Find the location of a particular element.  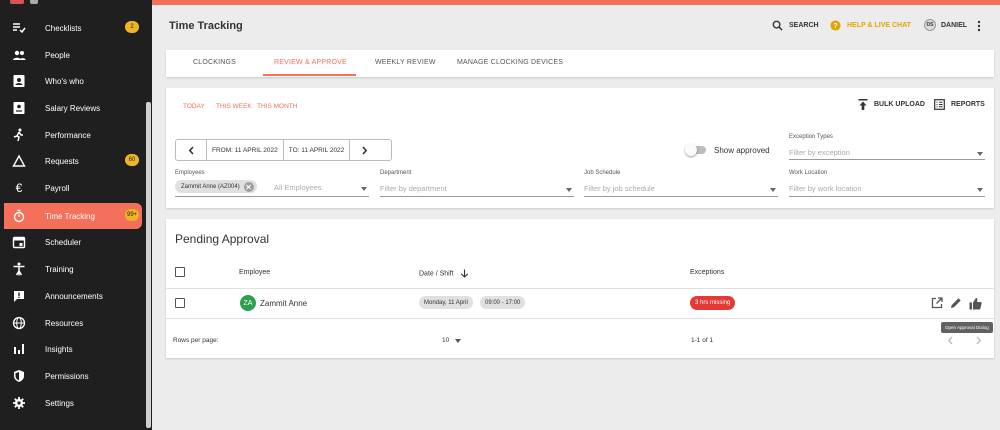

chevron-left-icon is located at coordinates (191, 150).